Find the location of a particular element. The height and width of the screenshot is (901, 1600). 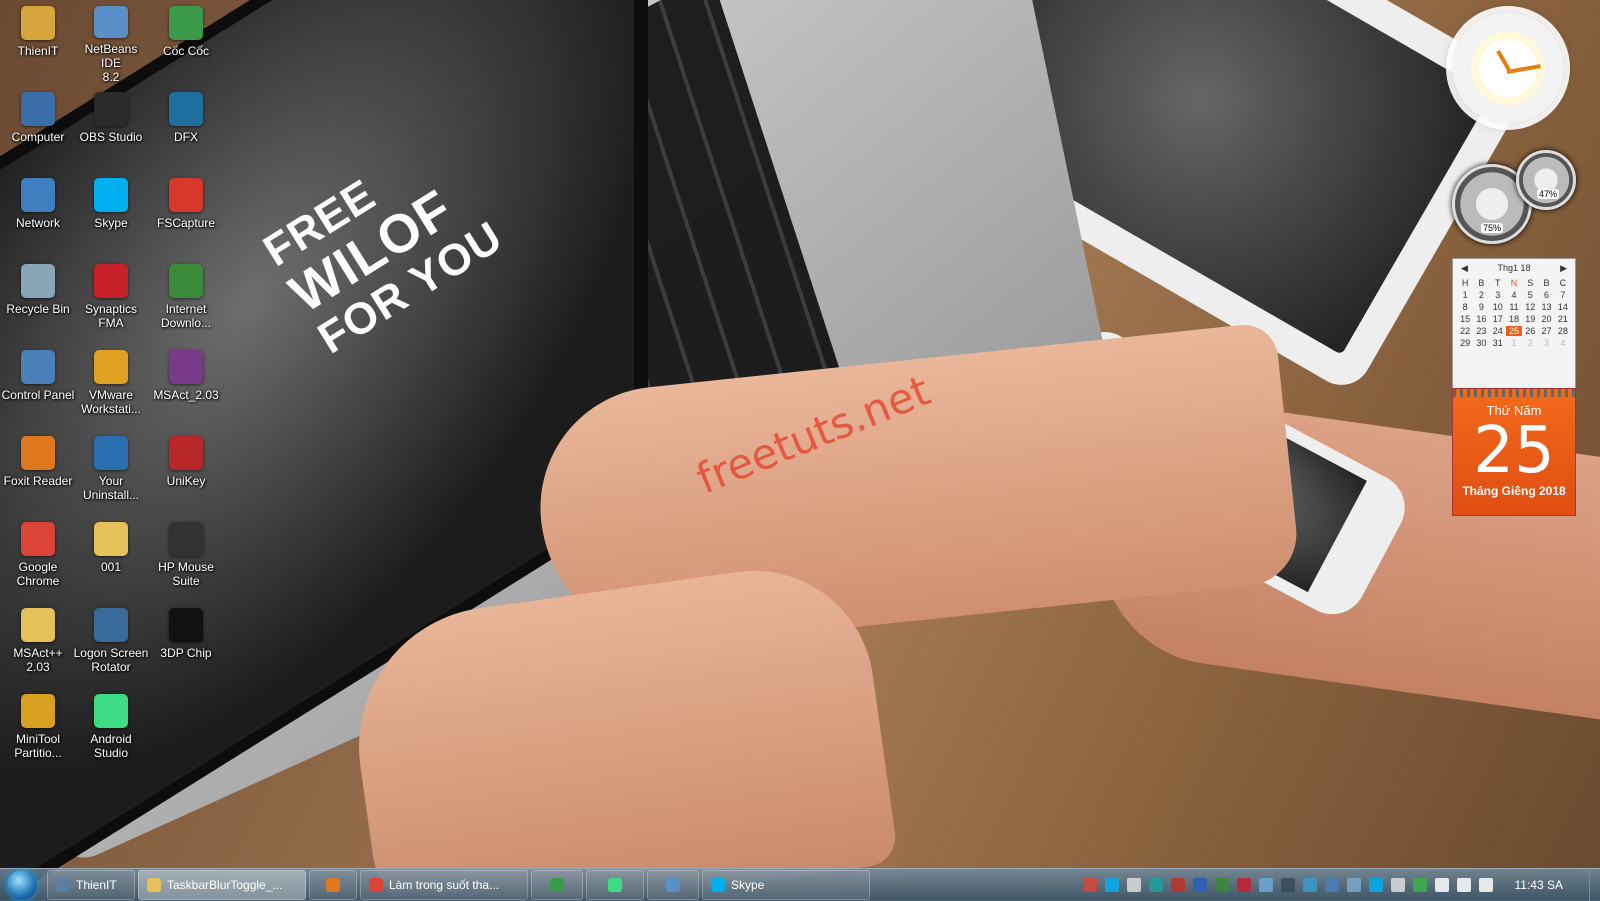

tray-skype2-icon is located at coordinates (1375, 885).